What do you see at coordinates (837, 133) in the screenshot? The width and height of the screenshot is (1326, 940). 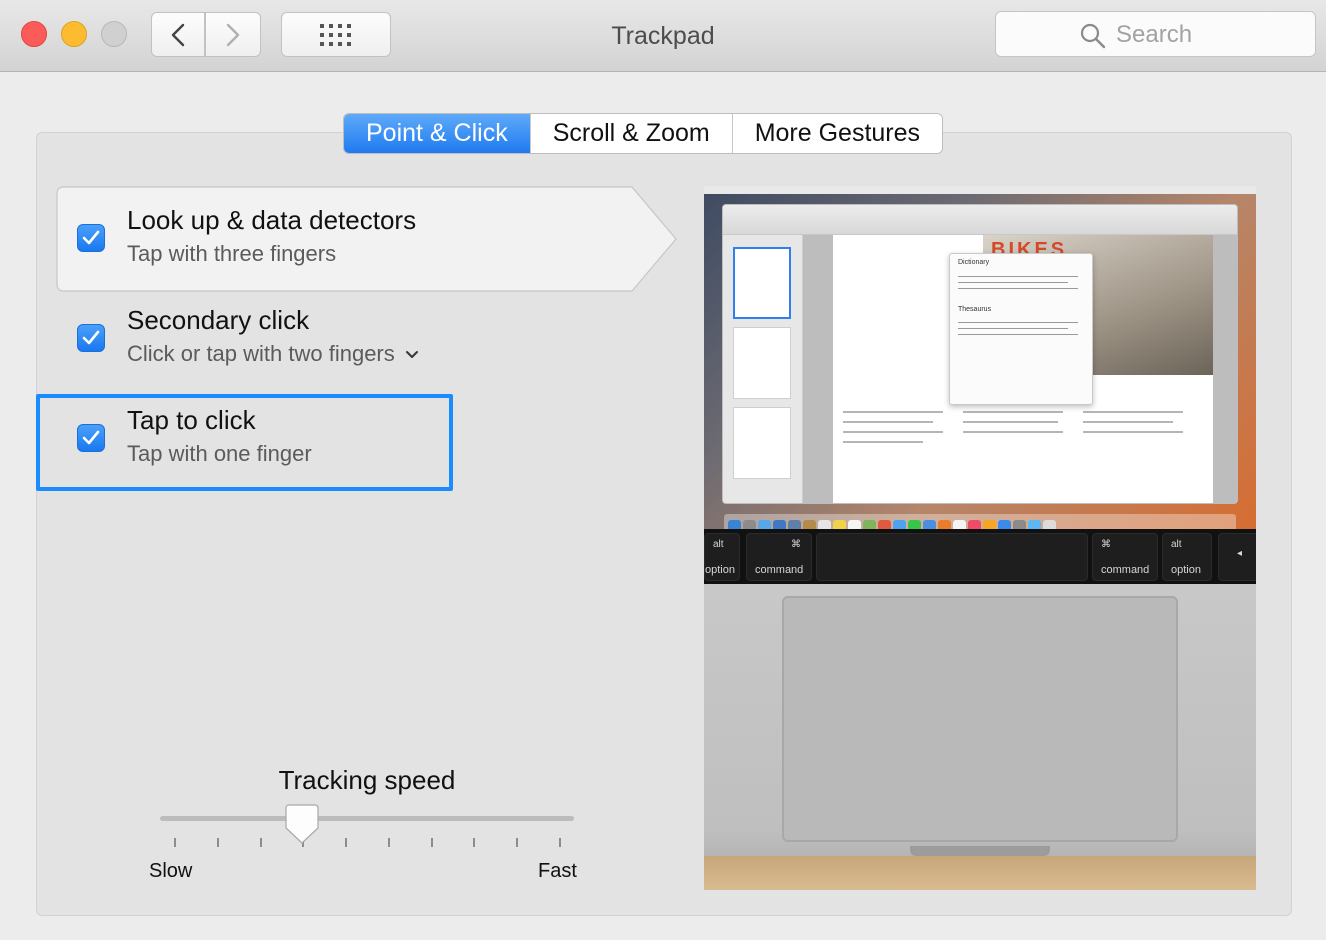 I see `tab-more-gestures: More Gestures` at bounding box center [837, 133].